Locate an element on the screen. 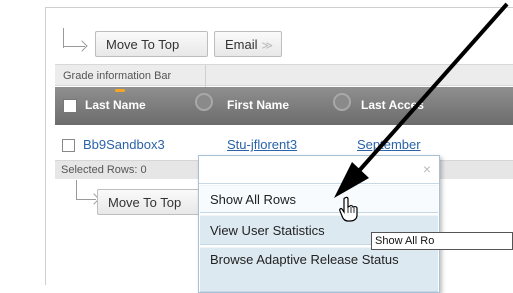 The height and width of the screenshot is (293, 513). divider is located at coordinates (205, 76).